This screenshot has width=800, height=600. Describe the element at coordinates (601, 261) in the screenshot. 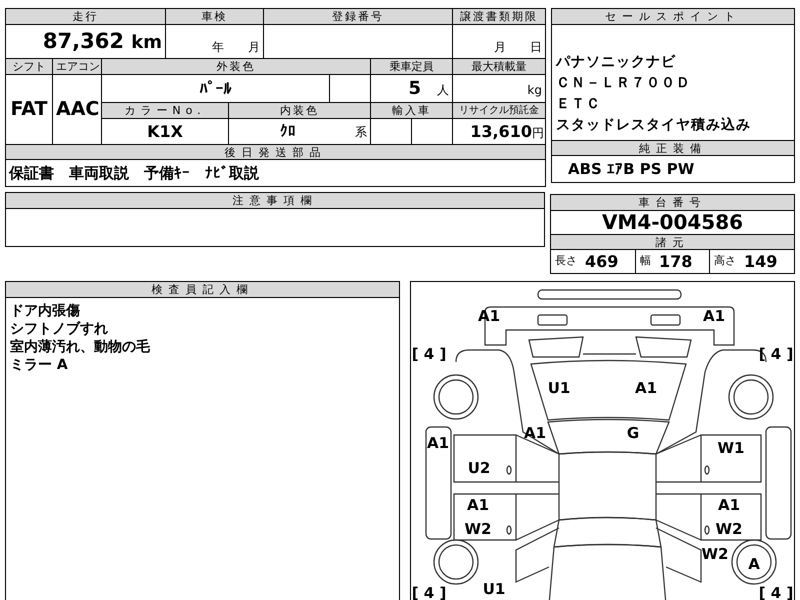

I see `spec-value: 469` at that location.